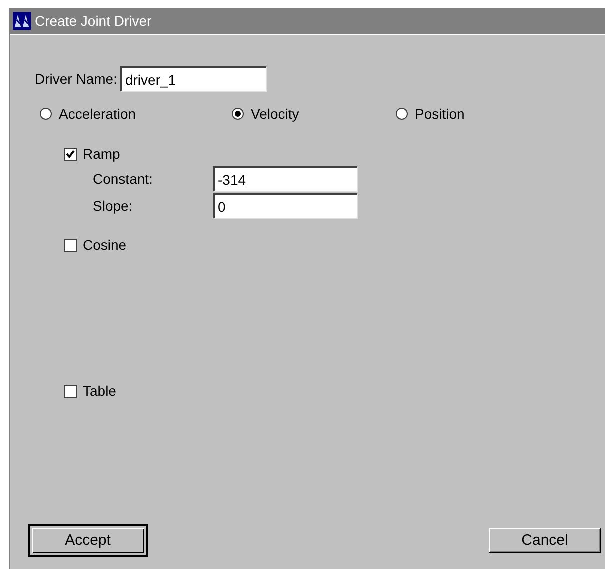 This screenshot has width=605, height=569. What do you see at coordinates (285, 206) in the screenshot?
I see `parameter-field: 0` at bounding box center [285, 206].